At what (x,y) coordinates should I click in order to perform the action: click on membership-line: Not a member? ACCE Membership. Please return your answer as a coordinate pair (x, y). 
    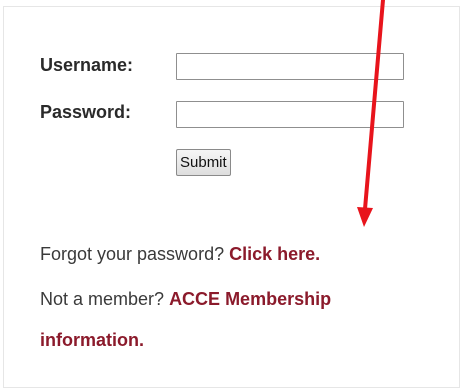
    Looking at the image, I should click on (185, 299).